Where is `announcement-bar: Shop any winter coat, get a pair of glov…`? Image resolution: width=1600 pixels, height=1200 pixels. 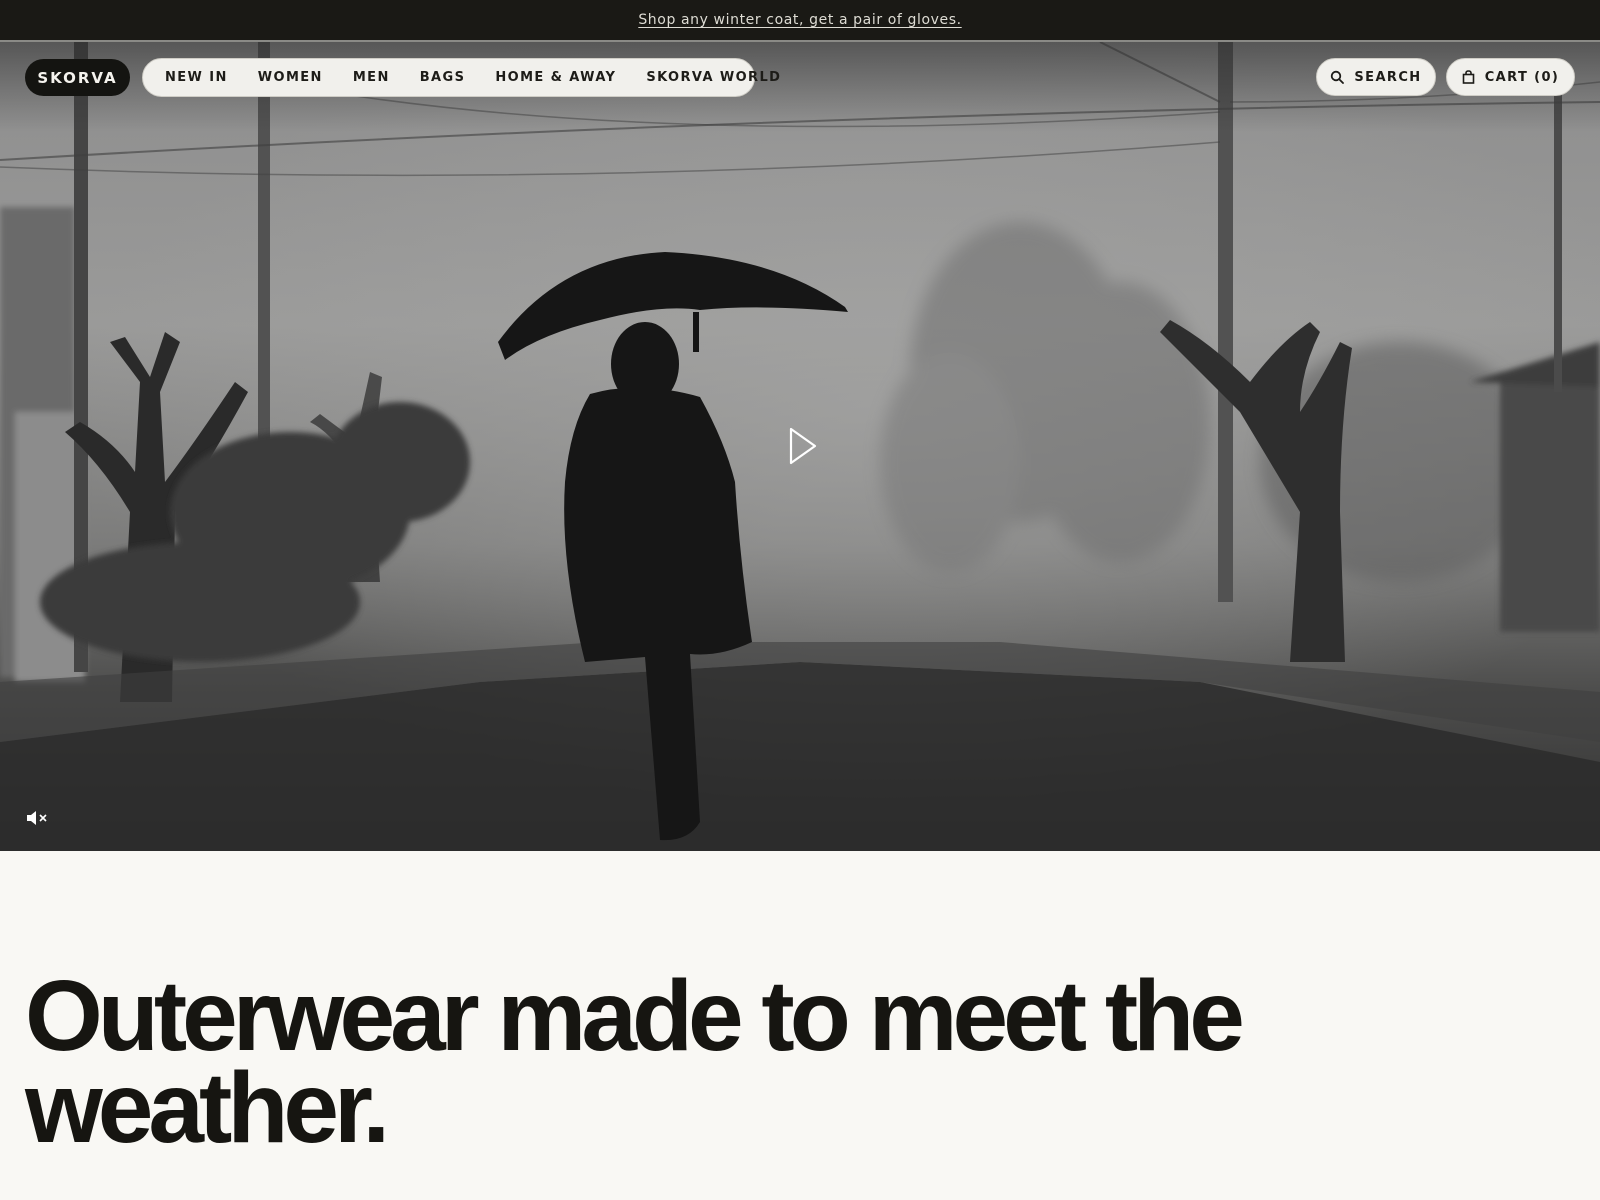
announcement-bar: Shop any winter coat, get a pair of glov… is located at coordinates (800, 21).